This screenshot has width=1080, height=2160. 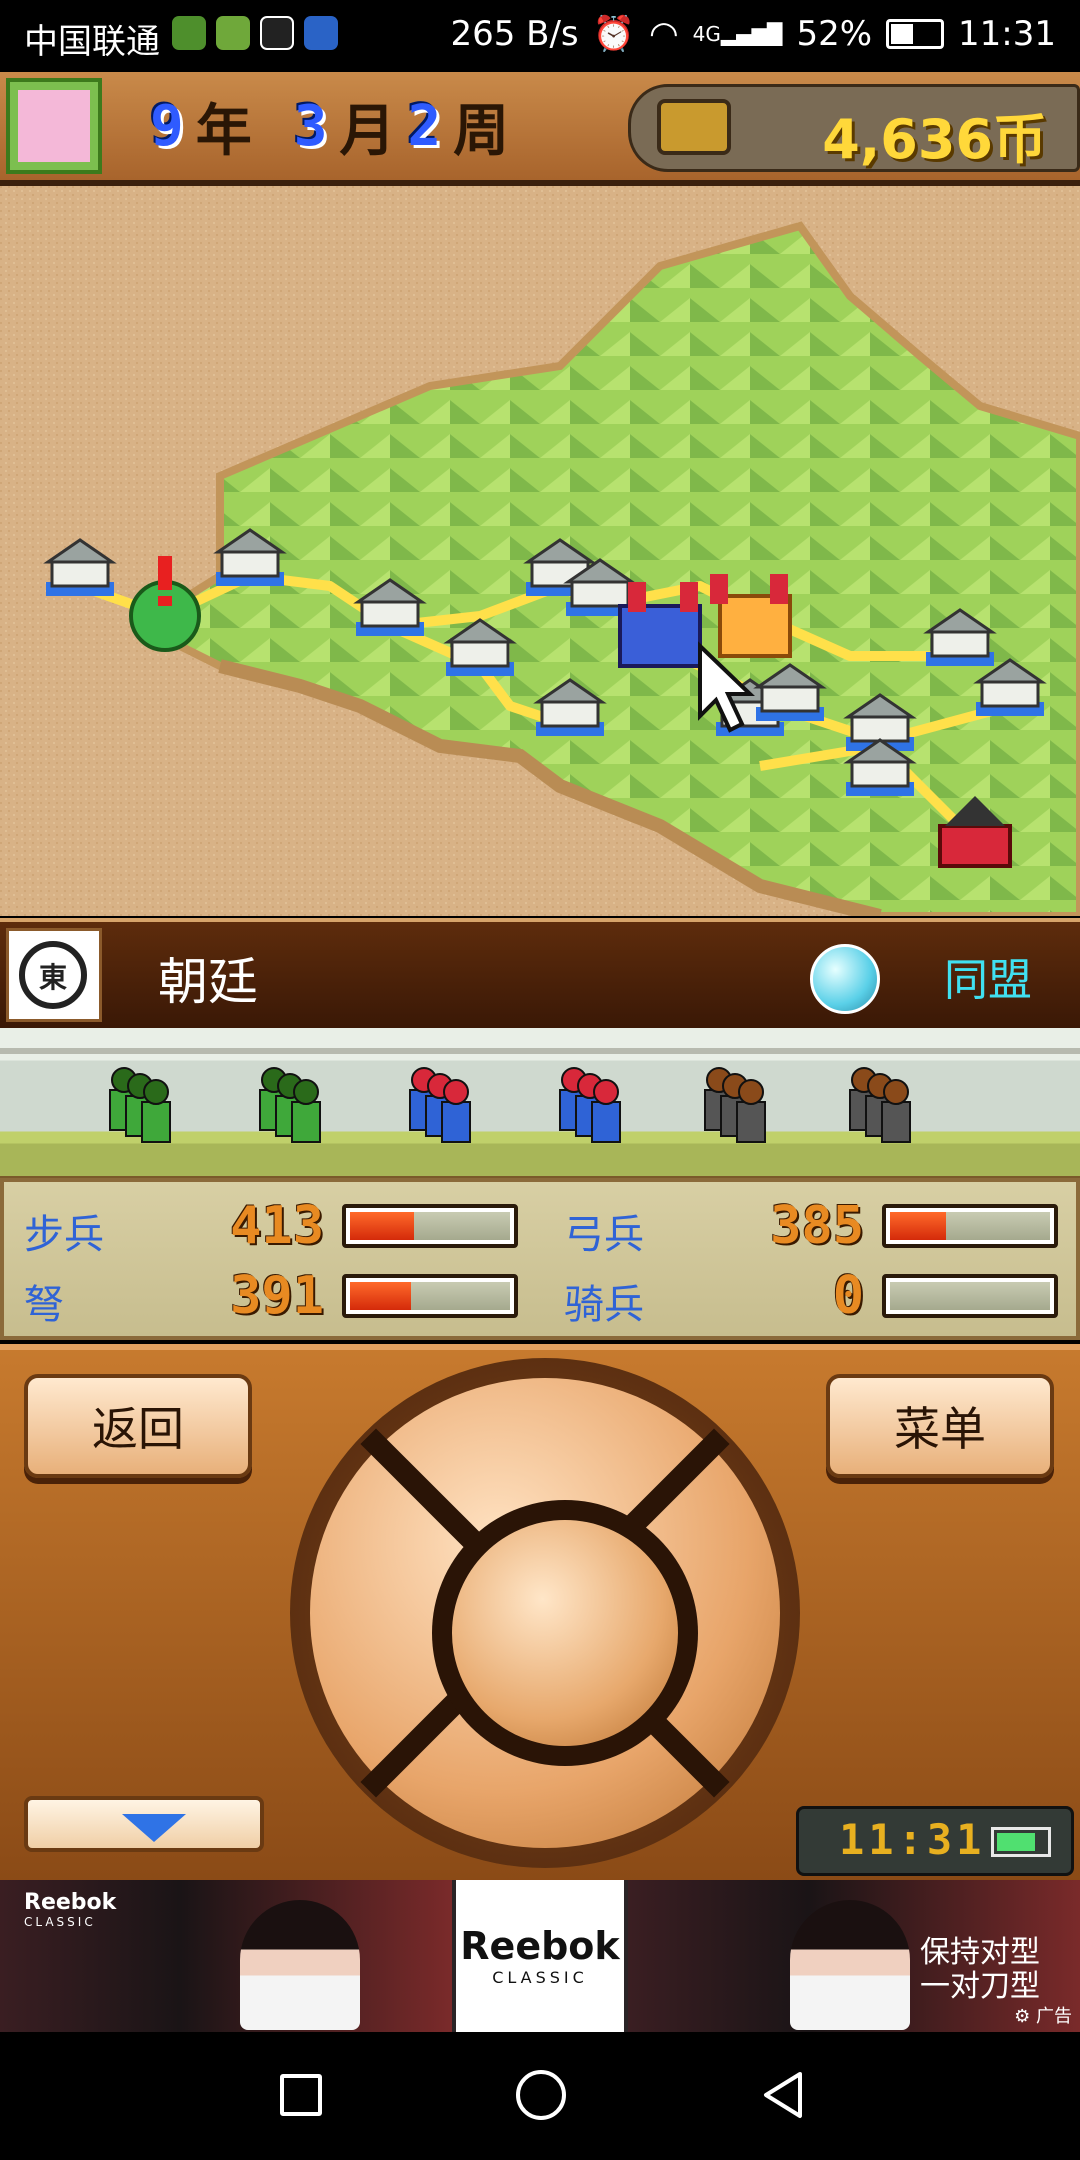 What do you see at coordinates (540, 1095) in the screenshot?
I see `troop-sprites` at bounding box center [540, 1095].